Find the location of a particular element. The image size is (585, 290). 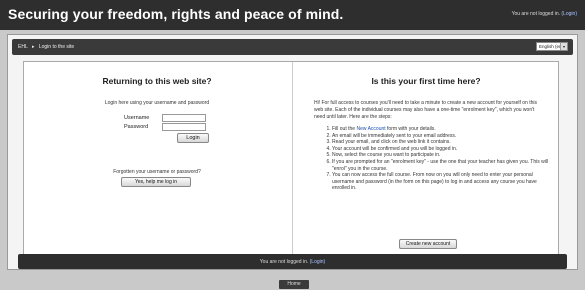

breadcrumb: EHL ▸ Login to the site is located at coordinates (46, 47).